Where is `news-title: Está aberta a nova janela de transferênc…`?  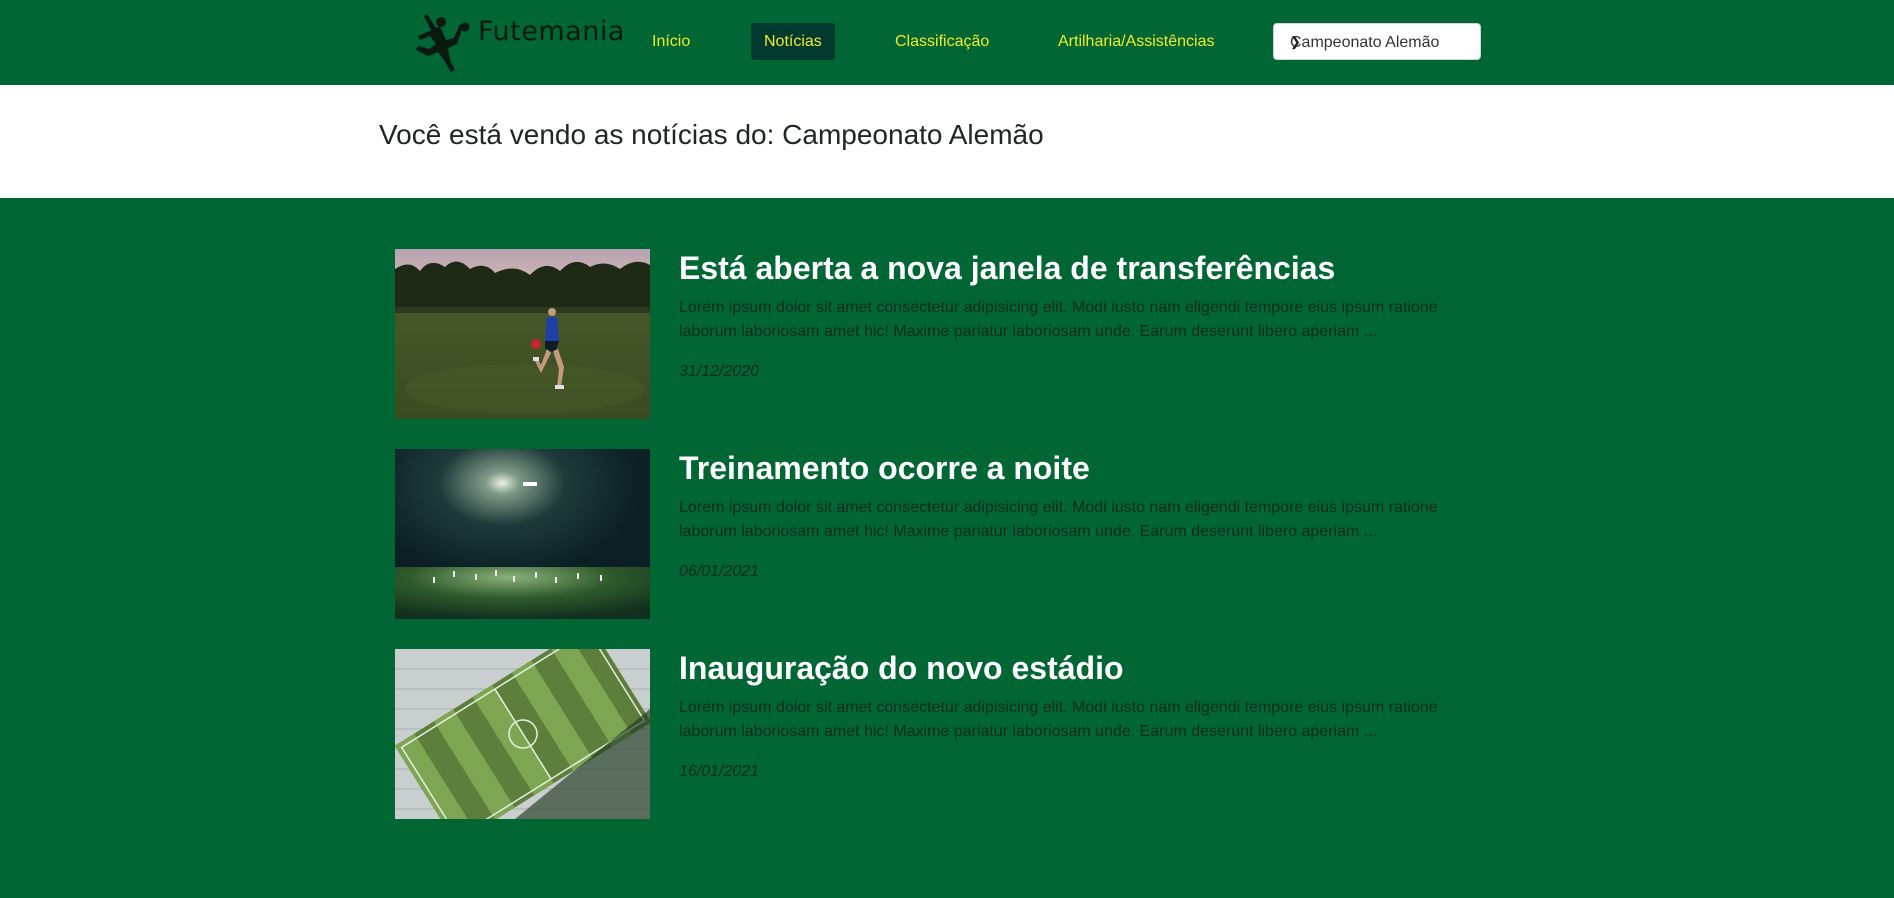
news-title: Está aberta a nova janela de transferênc… is located at coordinates (1007, 268).